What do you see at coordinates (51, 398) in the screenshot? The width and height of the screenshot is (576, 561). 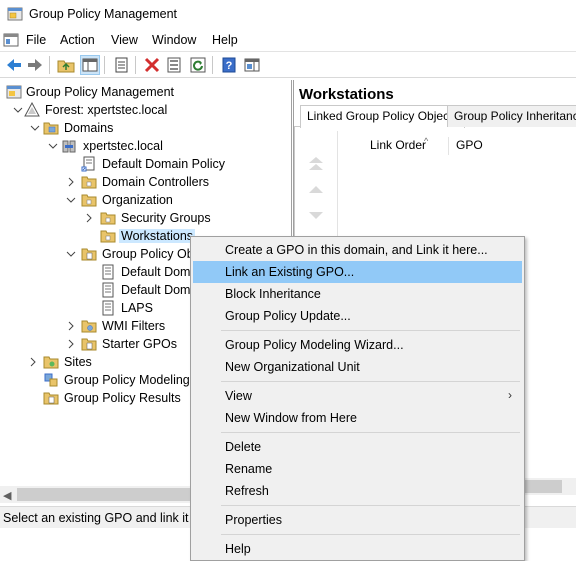 I see `gp-results-icon` at bounding box center [51, 398].